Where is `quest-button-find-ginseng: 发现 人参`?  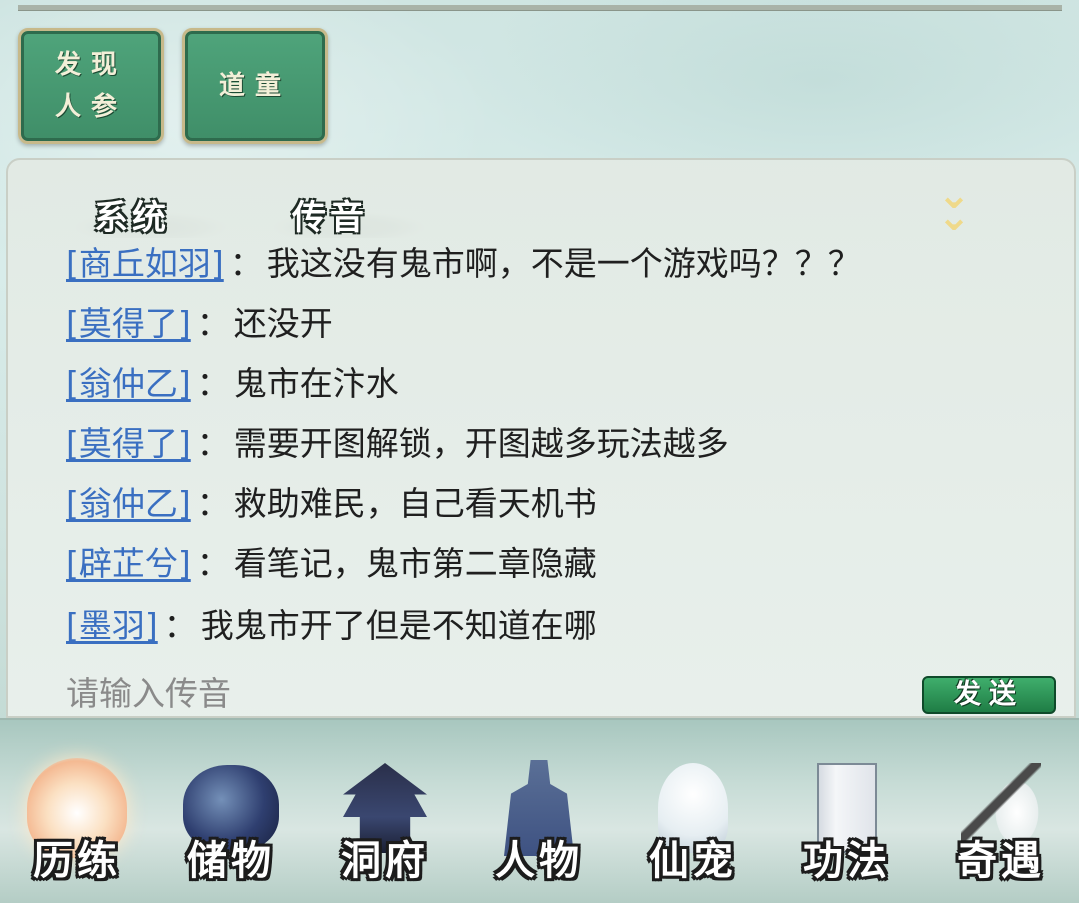
quest-button-find-ginseng: 发现 人参 is located at coordinates (91, 86).